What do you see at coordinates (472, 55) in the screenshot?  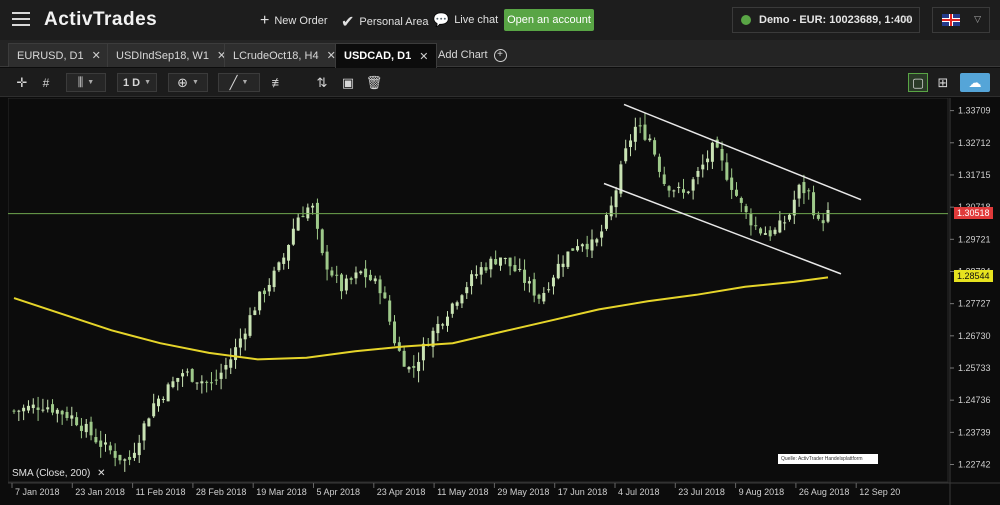 I see `add-chart-button: Add Chart +` at bounding box center [472, 55].